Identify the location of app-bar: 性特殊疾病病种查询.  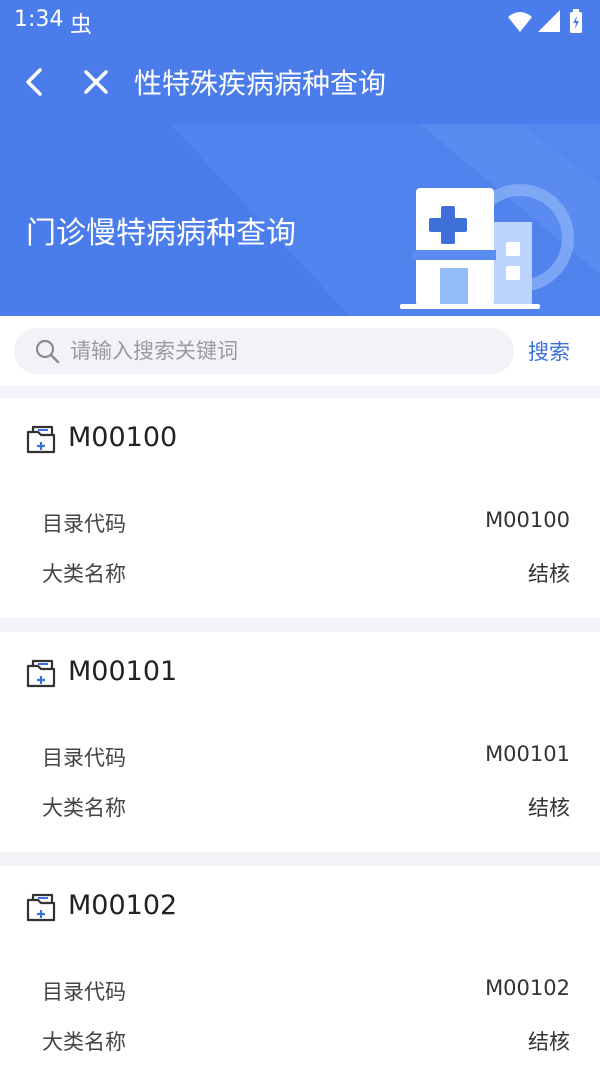
(300, 83).